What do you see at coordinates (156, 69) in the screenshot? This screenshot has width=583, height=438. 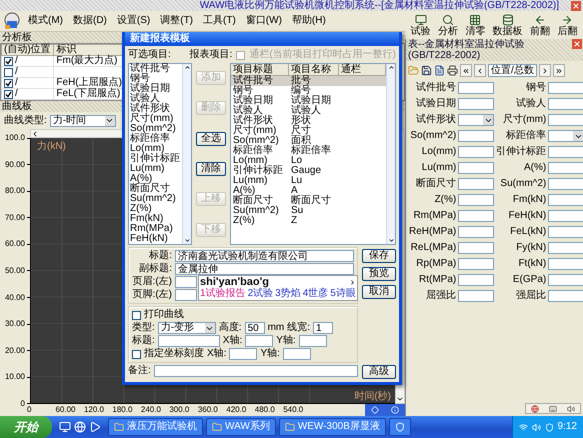 I see `list-item: 试件批号` at bounding box center [156, 69].